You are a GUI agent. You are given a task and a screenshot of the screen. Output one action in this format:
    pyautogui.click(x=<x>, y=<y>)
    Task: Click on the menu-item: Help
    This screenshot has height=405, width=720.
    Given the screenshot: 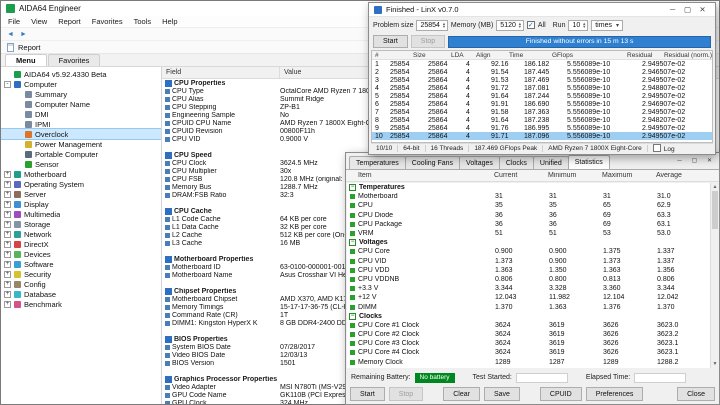 What is the action you would take?
    pyautogui.click(x=169, y=21)
    